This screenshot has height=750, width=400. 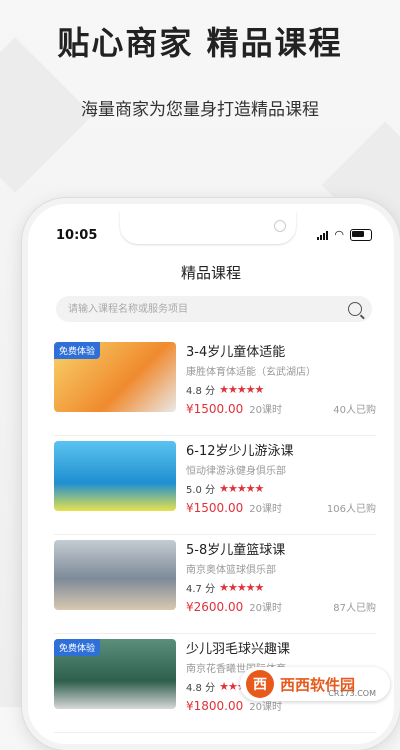 What do you see at coordinates (339, 234) in the screenshot?
I see `wifi-icon: ◠` at bounding box center [339, 234].